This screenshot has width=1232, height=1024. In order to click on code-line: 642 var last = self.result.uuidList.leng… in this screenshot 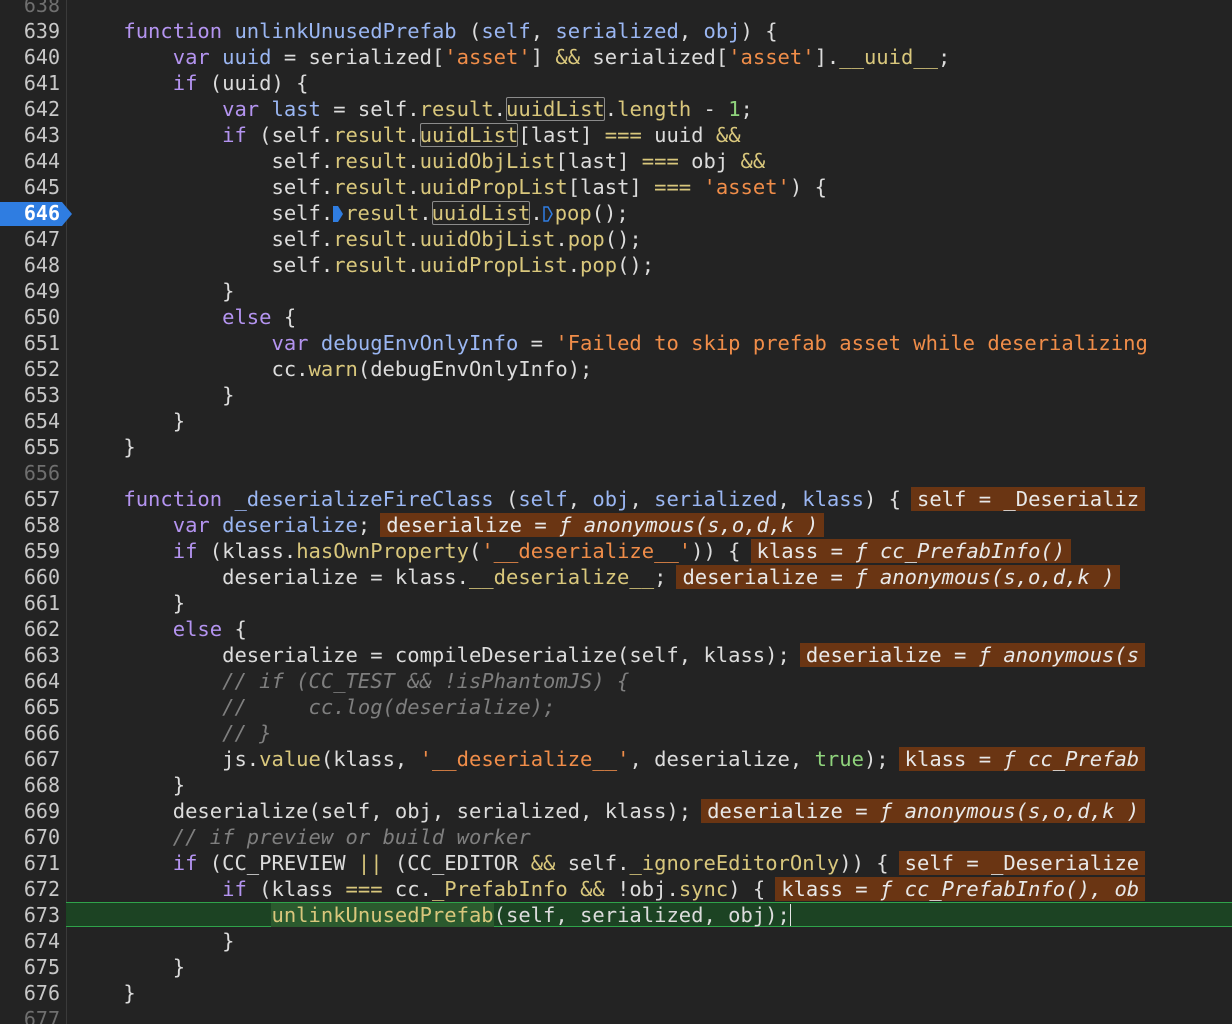, I will do `click(616, 109)`.